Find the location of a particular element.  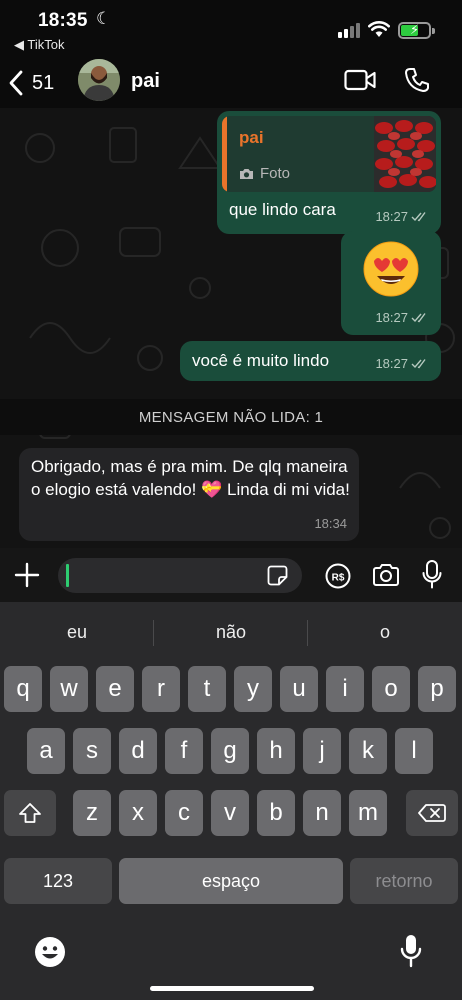

key-v: v is located at coordinates (230, 813).